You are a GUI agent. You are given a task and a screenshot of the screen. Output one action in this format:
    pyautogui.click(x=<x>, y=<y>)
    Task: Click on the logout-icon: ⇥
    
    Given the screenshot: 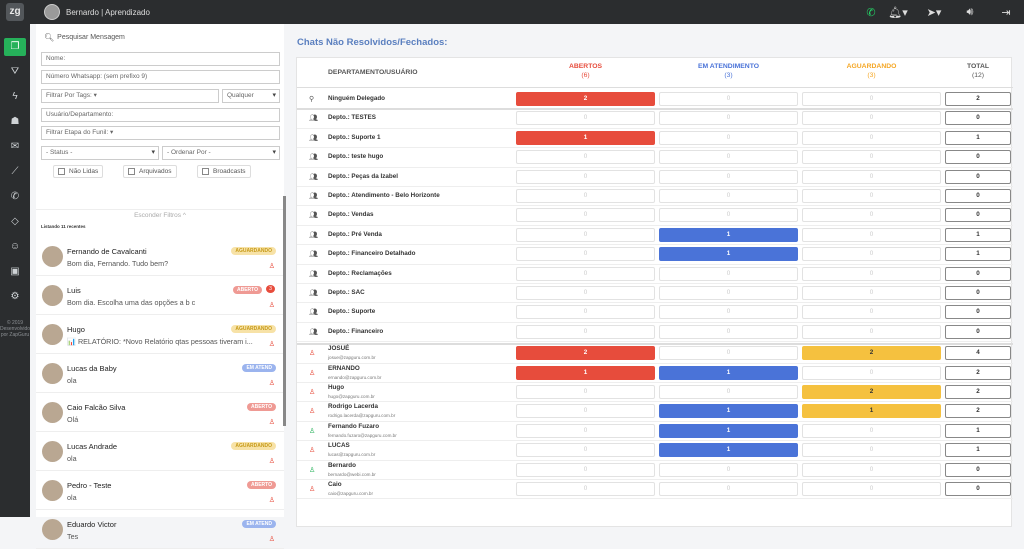 What is the action you would take?
    pyautogui.click(x=1006, y=12)
    